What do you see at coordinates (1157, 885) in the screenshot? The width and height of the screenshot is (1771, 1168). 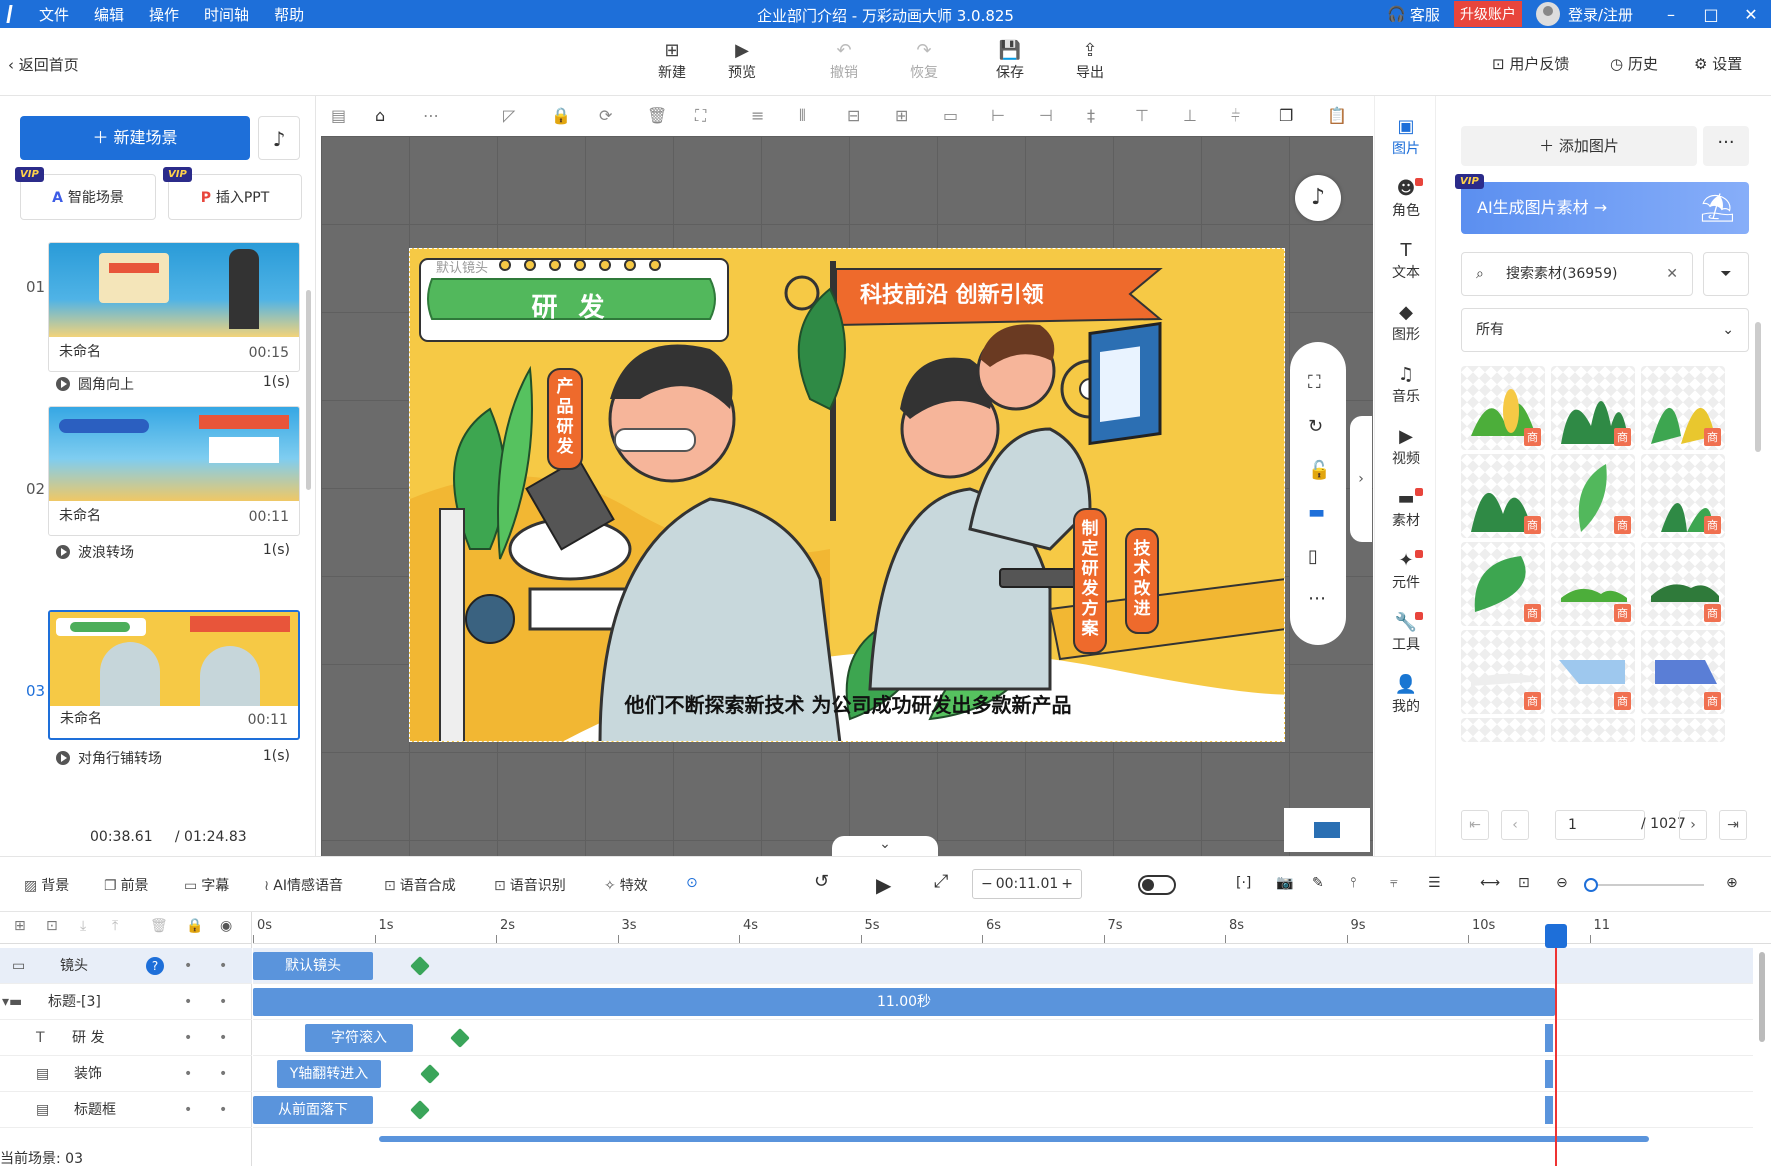 I see `toggle-switch` at bounding box center [1157, 885].